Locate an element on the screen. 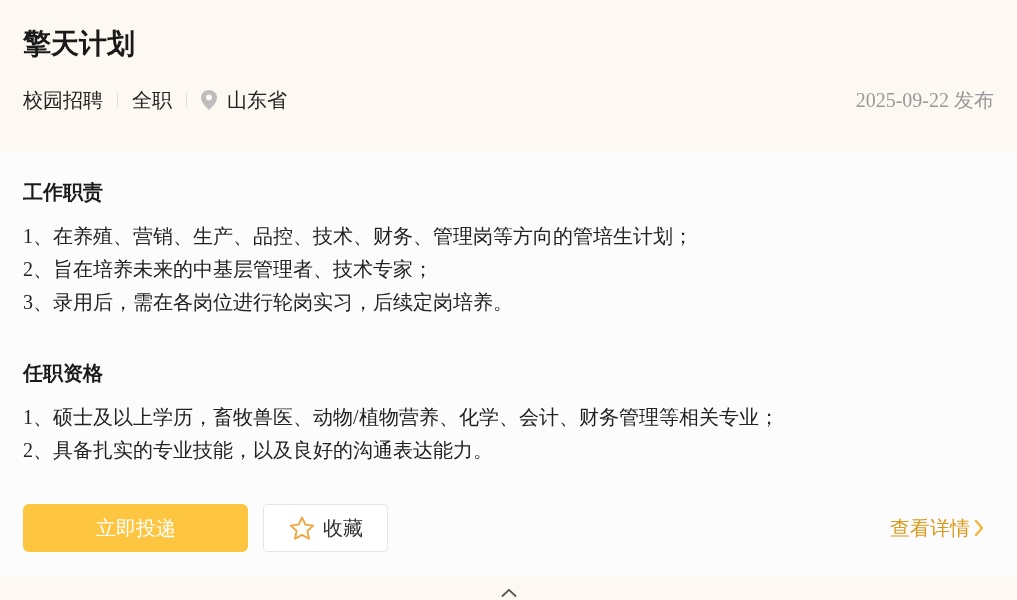  job-title: 擎天计划 is located at coordinates (79, 44).